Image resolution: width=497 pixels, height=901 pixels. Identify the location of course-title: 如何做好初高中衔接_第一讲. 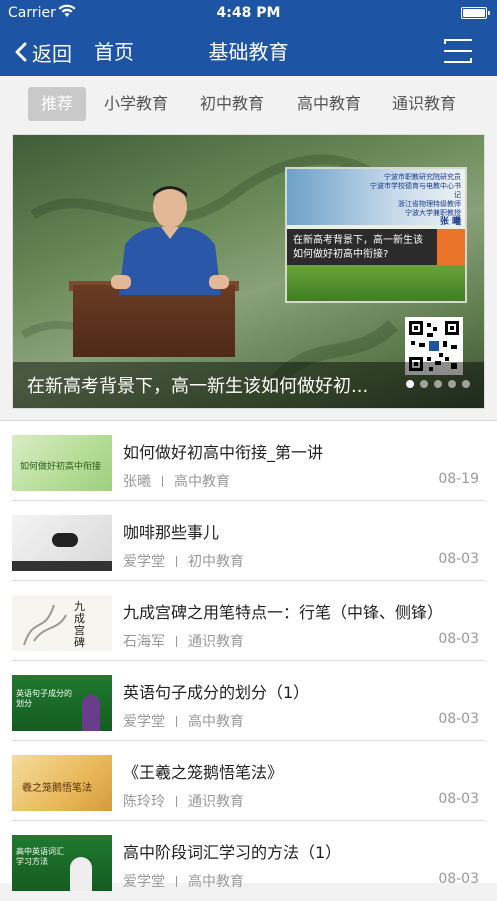
(223, 452).